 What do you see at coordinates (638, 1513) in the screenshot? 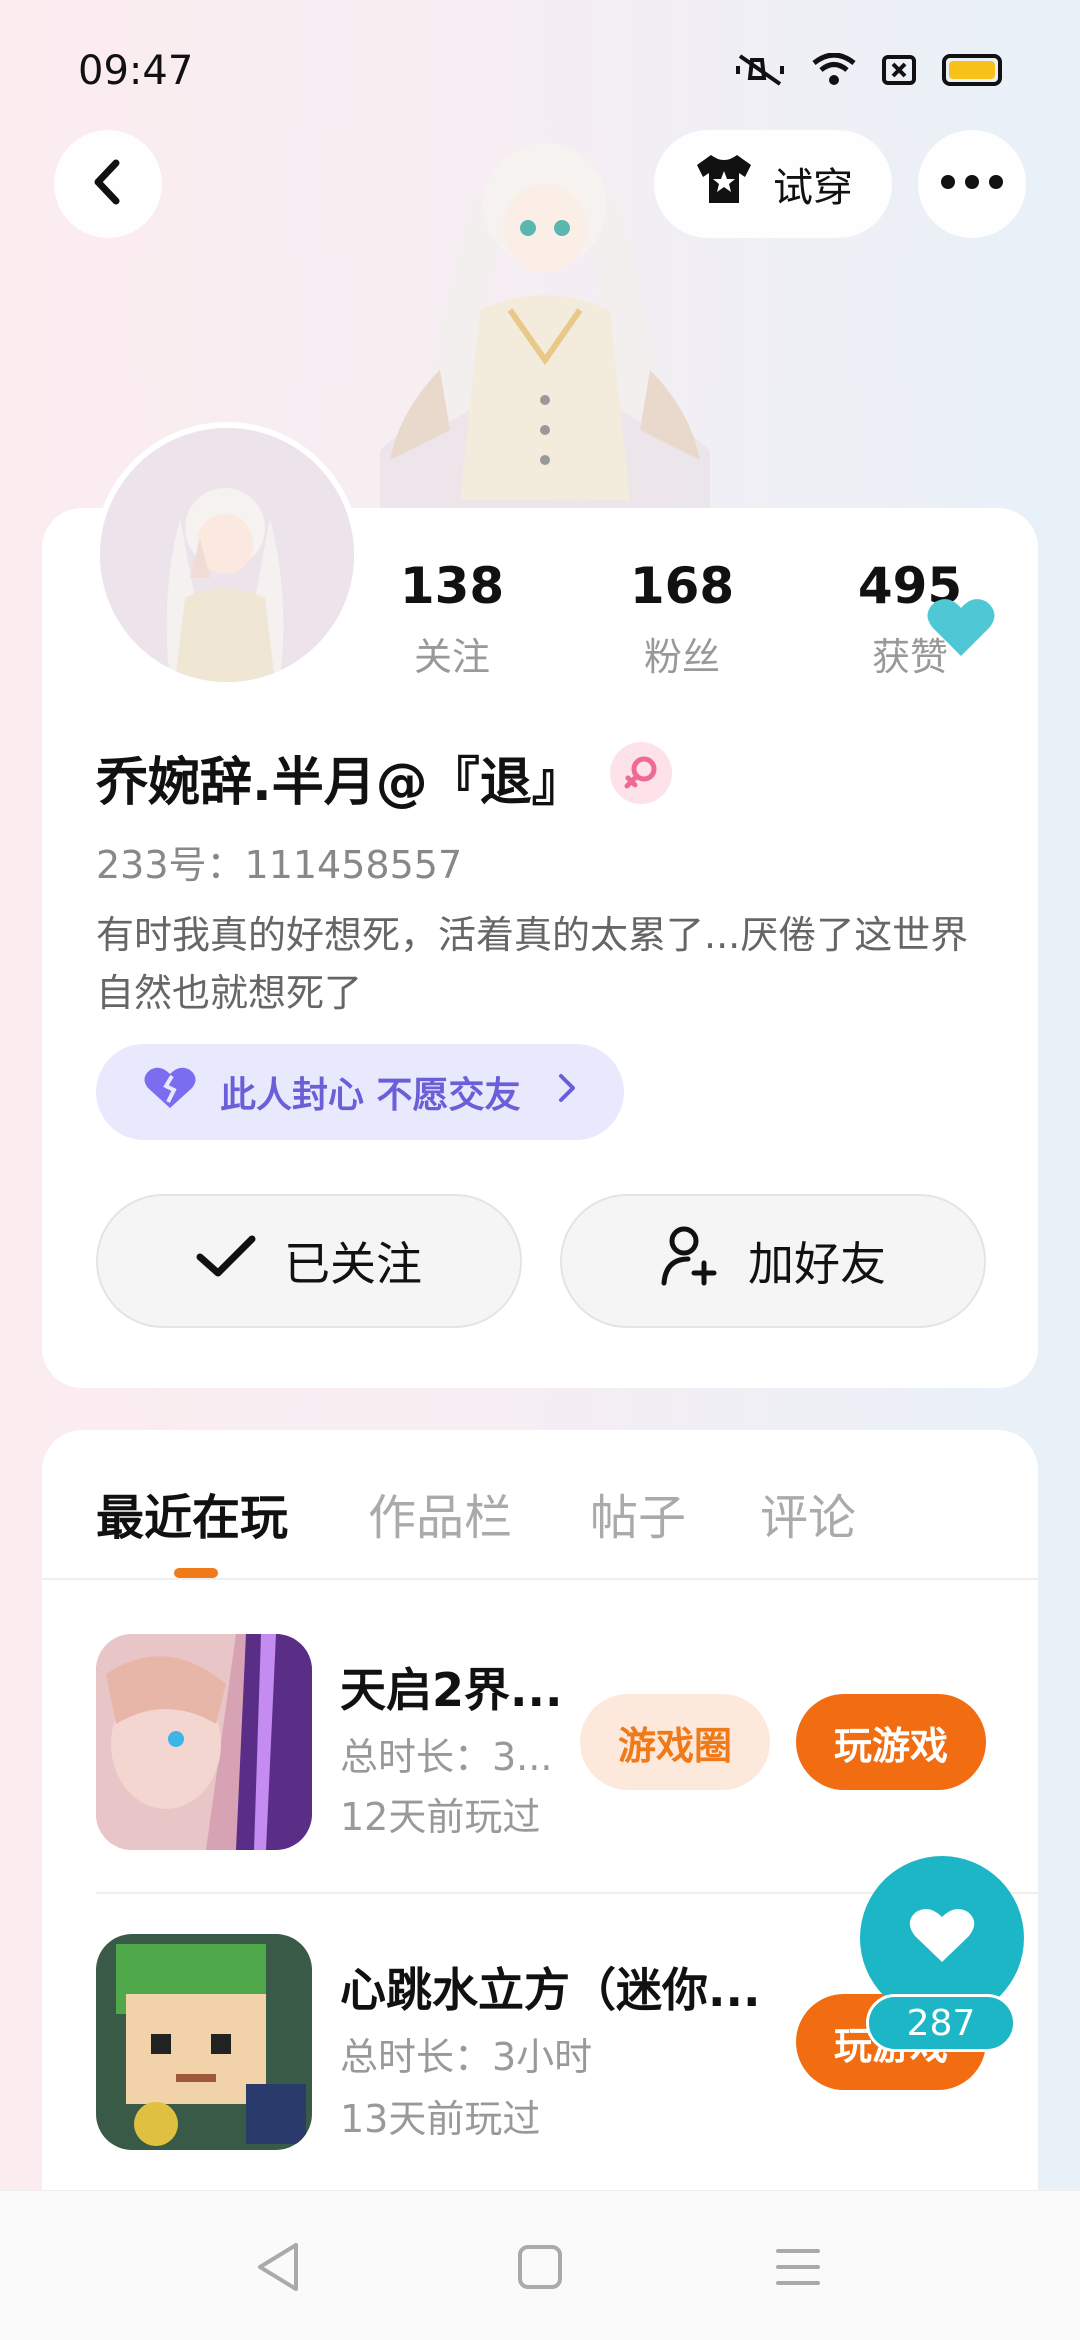
I see `tab-posts: 帖子` at bounding box center [638, 1513].